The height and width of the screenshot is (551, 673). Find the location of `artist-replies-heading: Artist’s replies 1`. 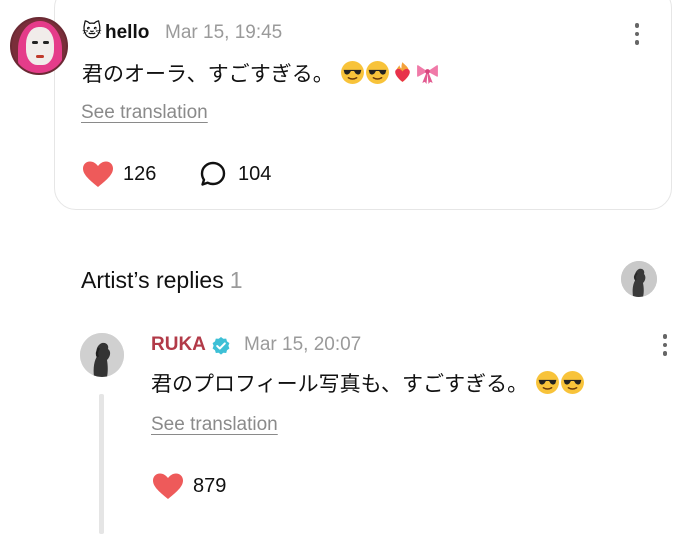

artist-replies-heading: Artist’s replies 1 is located at coordinates (162, 280).